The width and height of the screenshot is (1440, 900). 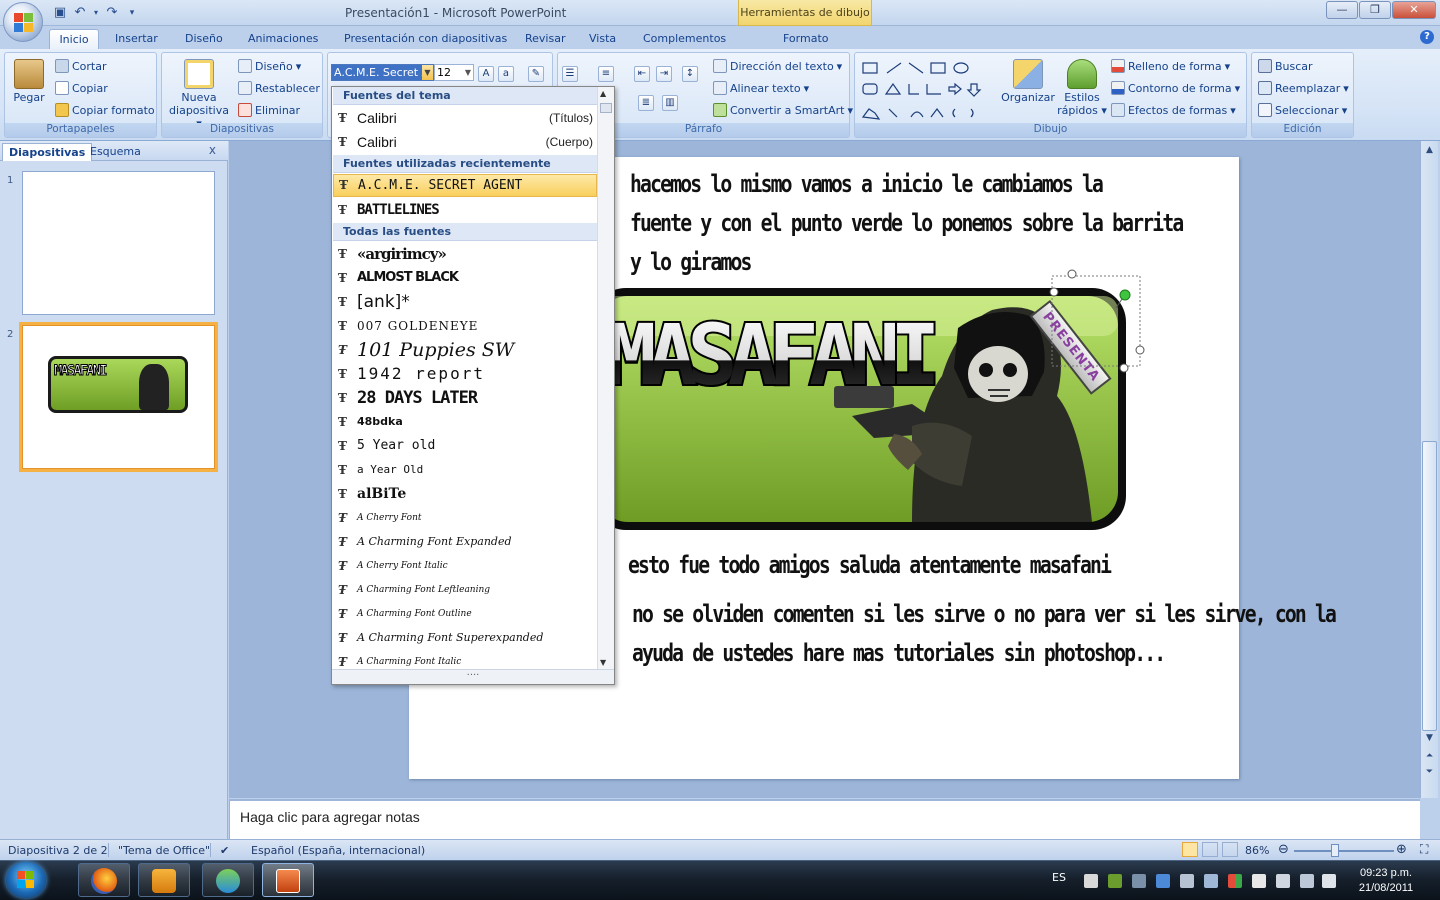 I want to click on zoom-slider-thumb, so click(x=1335, y=850).